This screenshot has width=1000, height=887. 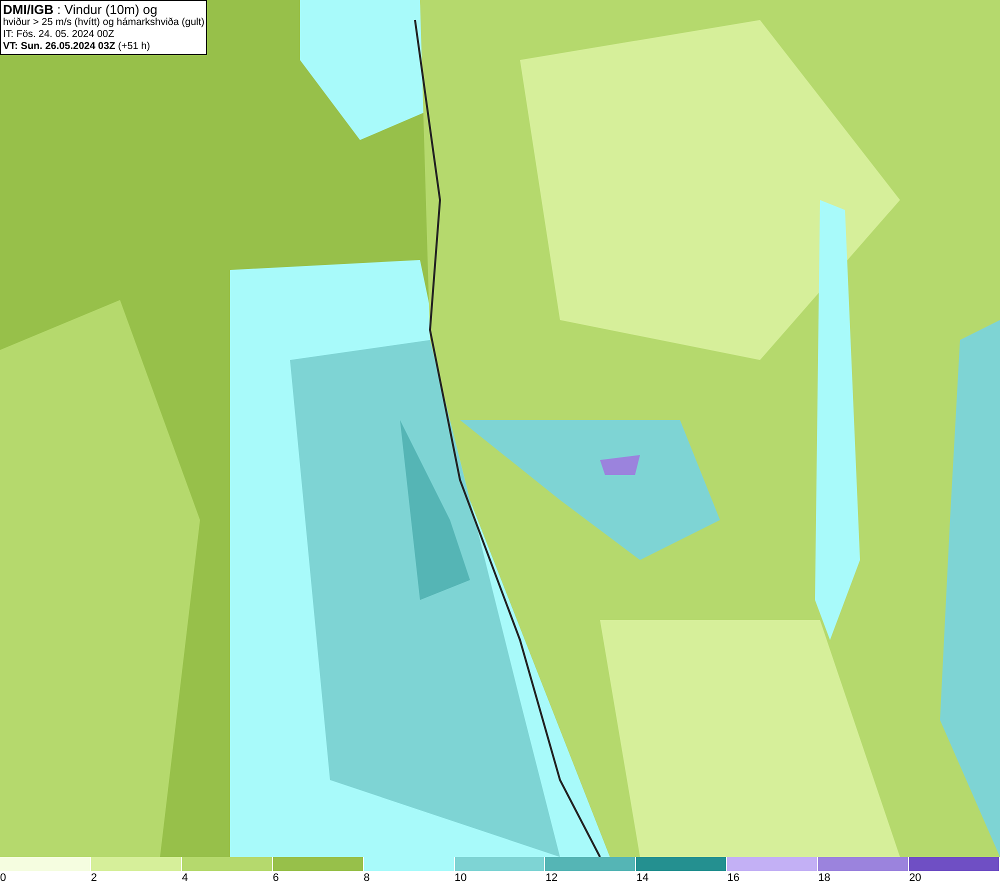 I want to click on scale-label: 8, so click(x=366, y=878).